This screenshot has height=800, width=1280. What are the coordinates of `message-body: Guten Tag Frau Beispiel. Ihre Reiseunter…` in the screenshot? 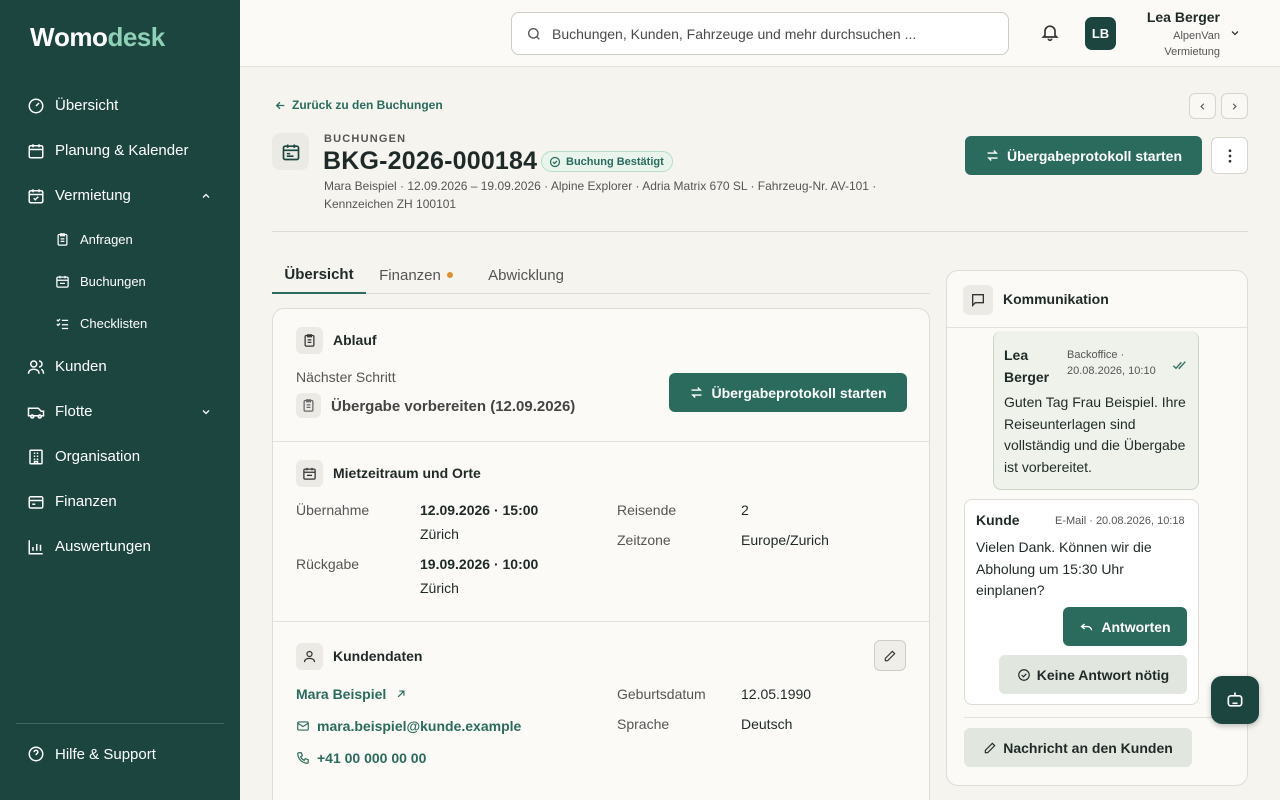 It's located at (1095, 434).